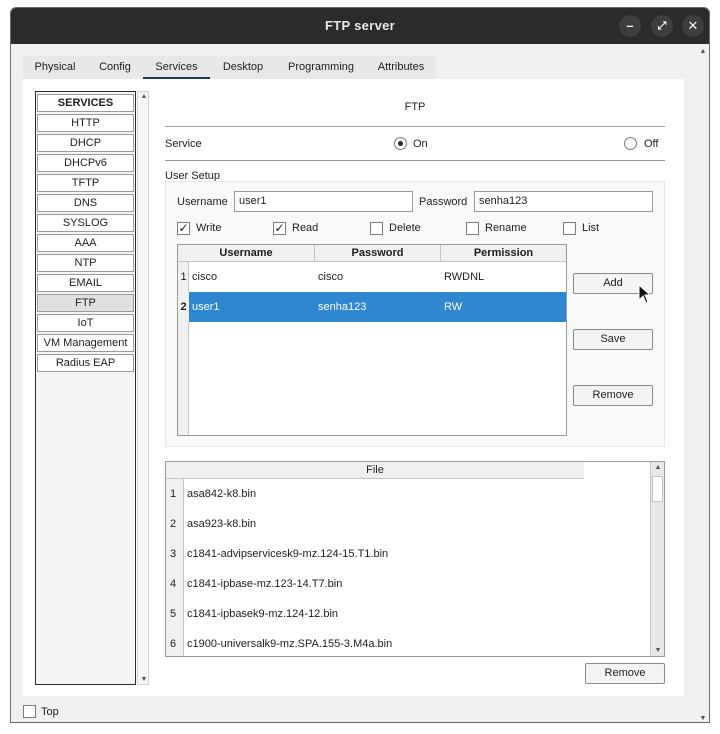  What do you see at coordinates (630, 143) in the screenshot?
I see `service-off-radio` at bounding box center [630, 143].